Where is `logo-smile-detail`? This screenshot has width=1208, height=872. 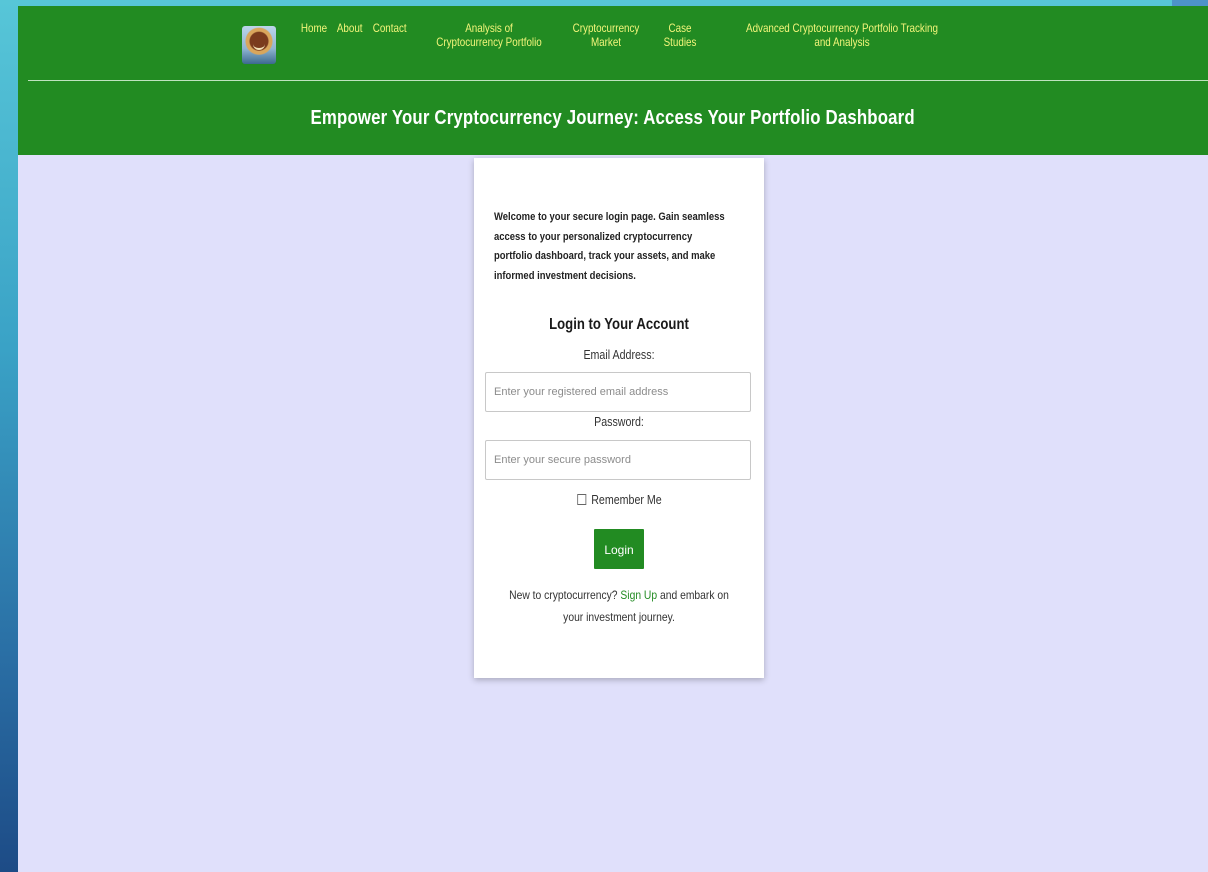 logo-smile-detail is located at coordinates (259, 46).